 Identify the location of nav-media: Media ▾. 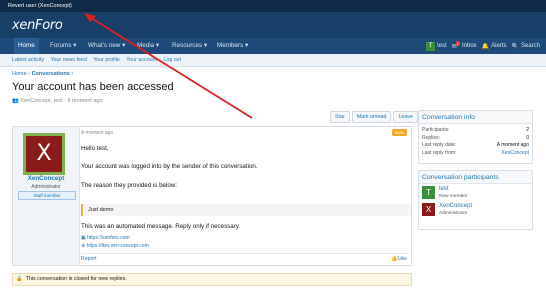
(148, 46).